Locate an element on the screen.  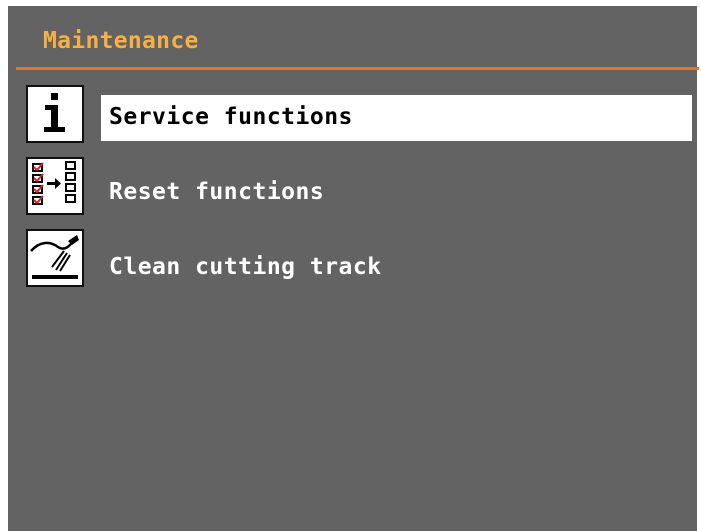
info-icon is located at coordinates (55, 114).